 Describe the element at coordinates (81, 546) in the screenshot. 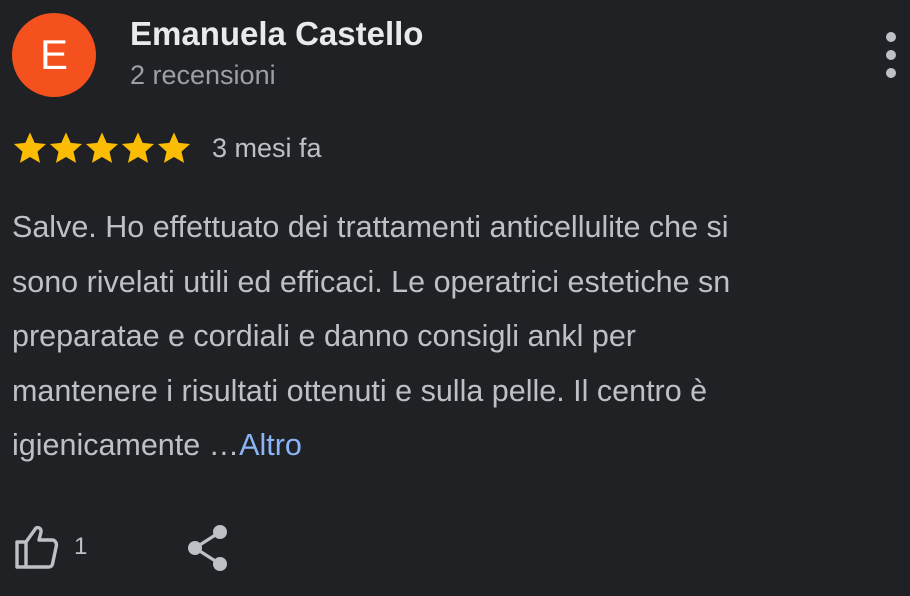

I see `like-count: 1` at that location.